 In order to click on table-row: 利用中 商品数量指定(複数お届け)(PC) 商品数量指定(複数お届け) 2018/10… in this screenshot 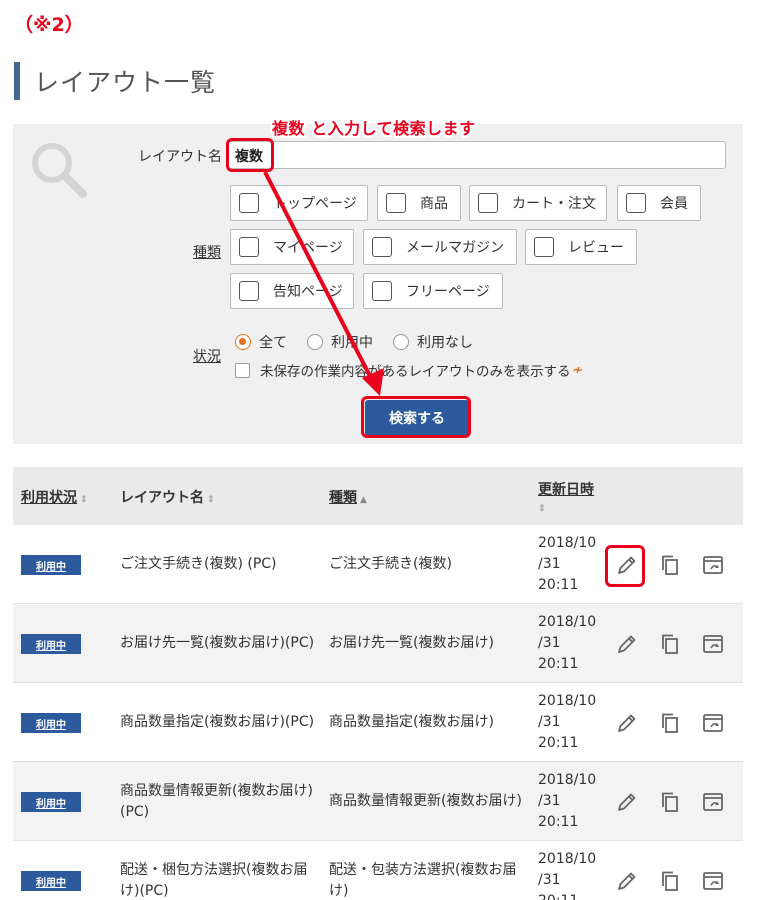, I will do `click(378, 722)`.